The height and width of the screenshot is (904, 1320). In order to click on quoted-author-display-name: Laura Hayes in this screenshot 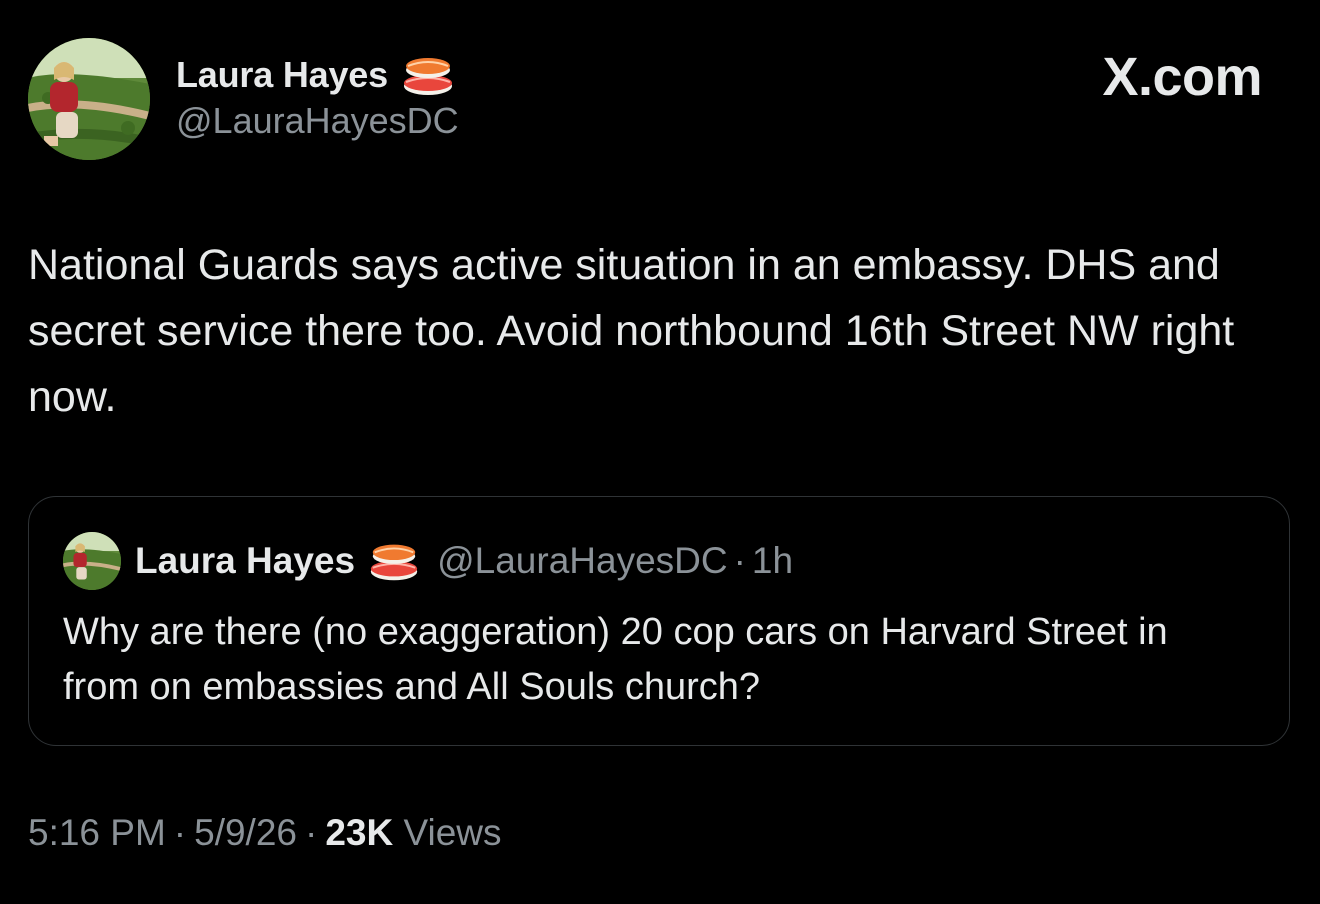, I will do `click(245, 561)`.